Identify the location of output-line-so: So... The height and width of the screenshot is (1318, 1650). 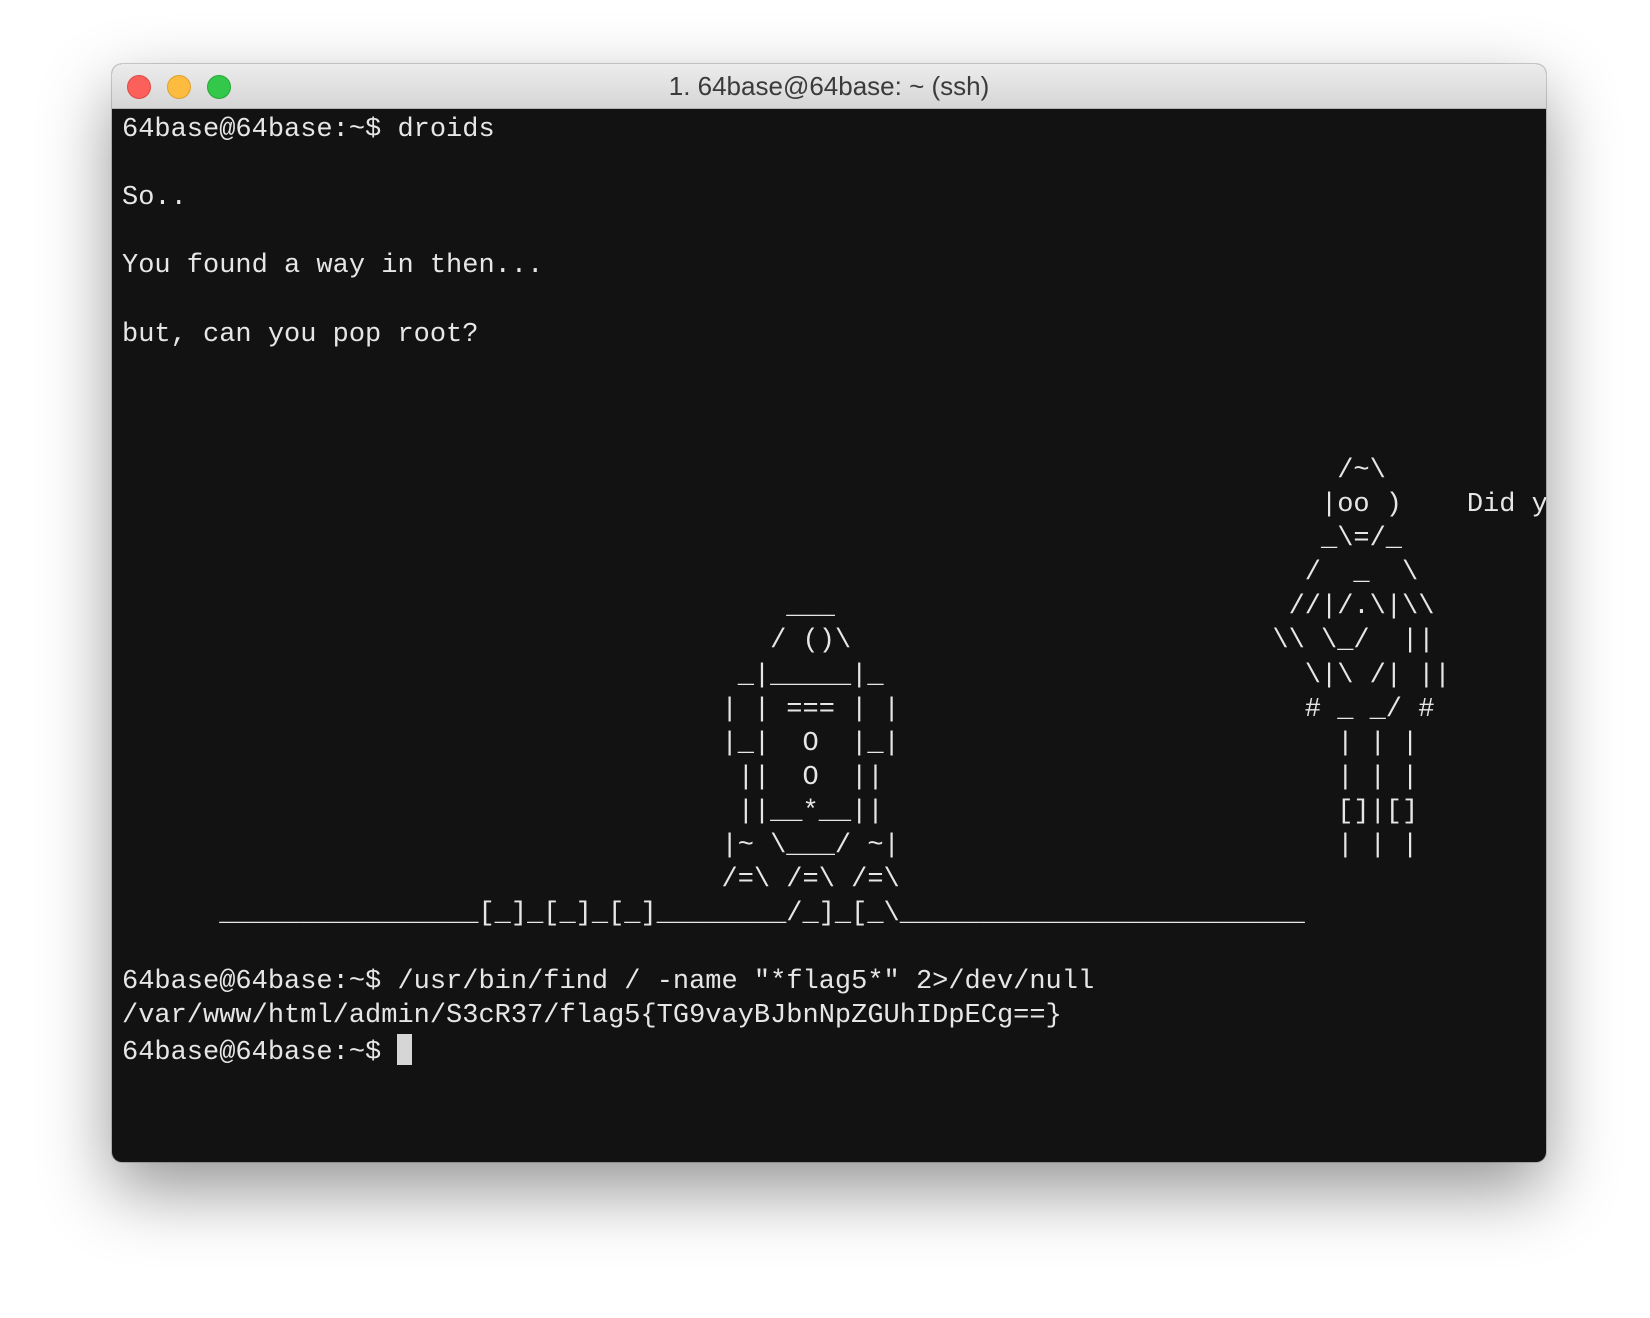
(154, 198).